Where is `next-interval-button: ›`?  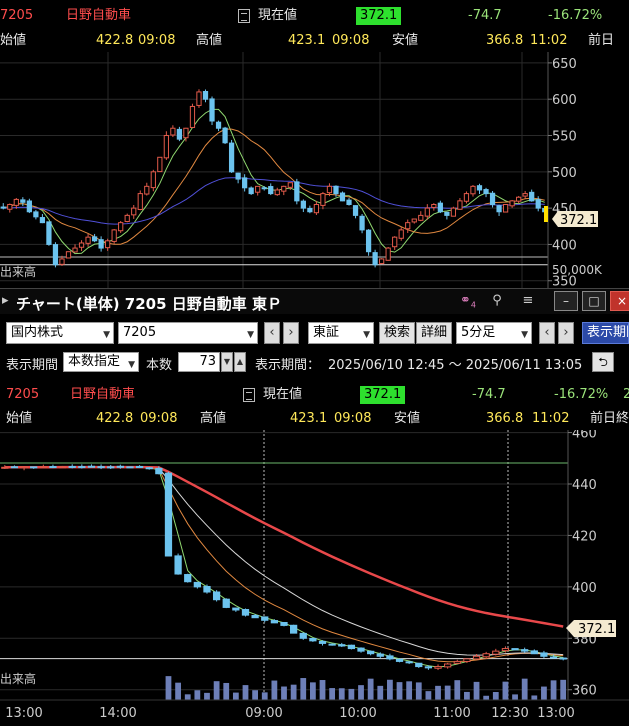
next-interval-button: › is located at coordinates (566, 333).